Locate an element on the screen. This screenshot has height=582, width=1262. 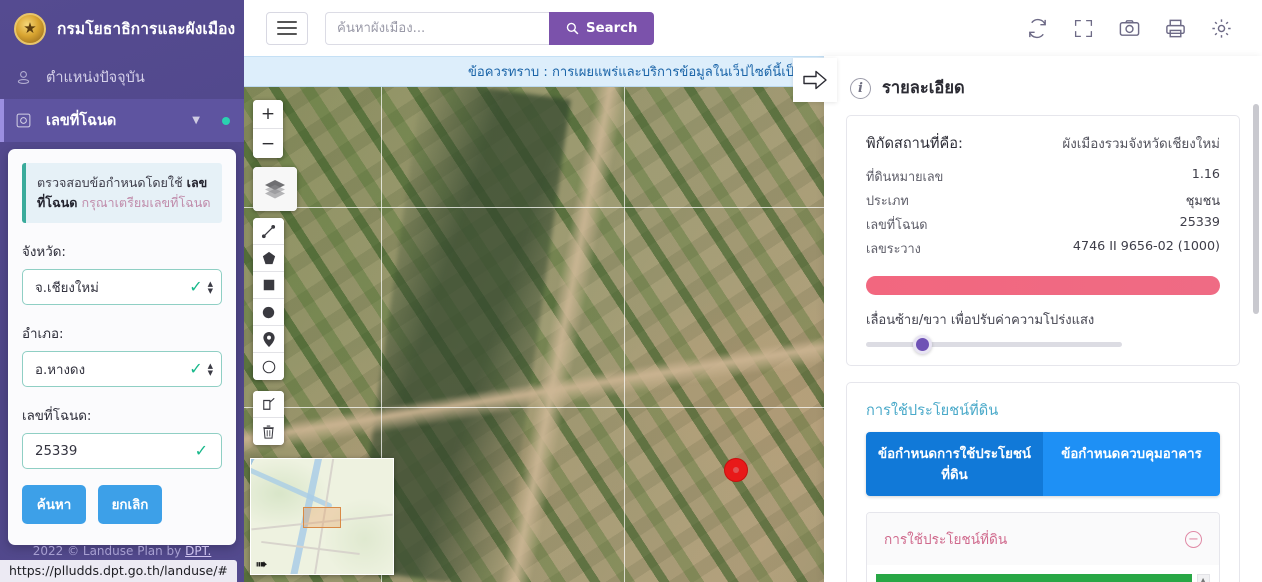
collapse-arrow-icon: ➠ is located at coordinates (261, 564).